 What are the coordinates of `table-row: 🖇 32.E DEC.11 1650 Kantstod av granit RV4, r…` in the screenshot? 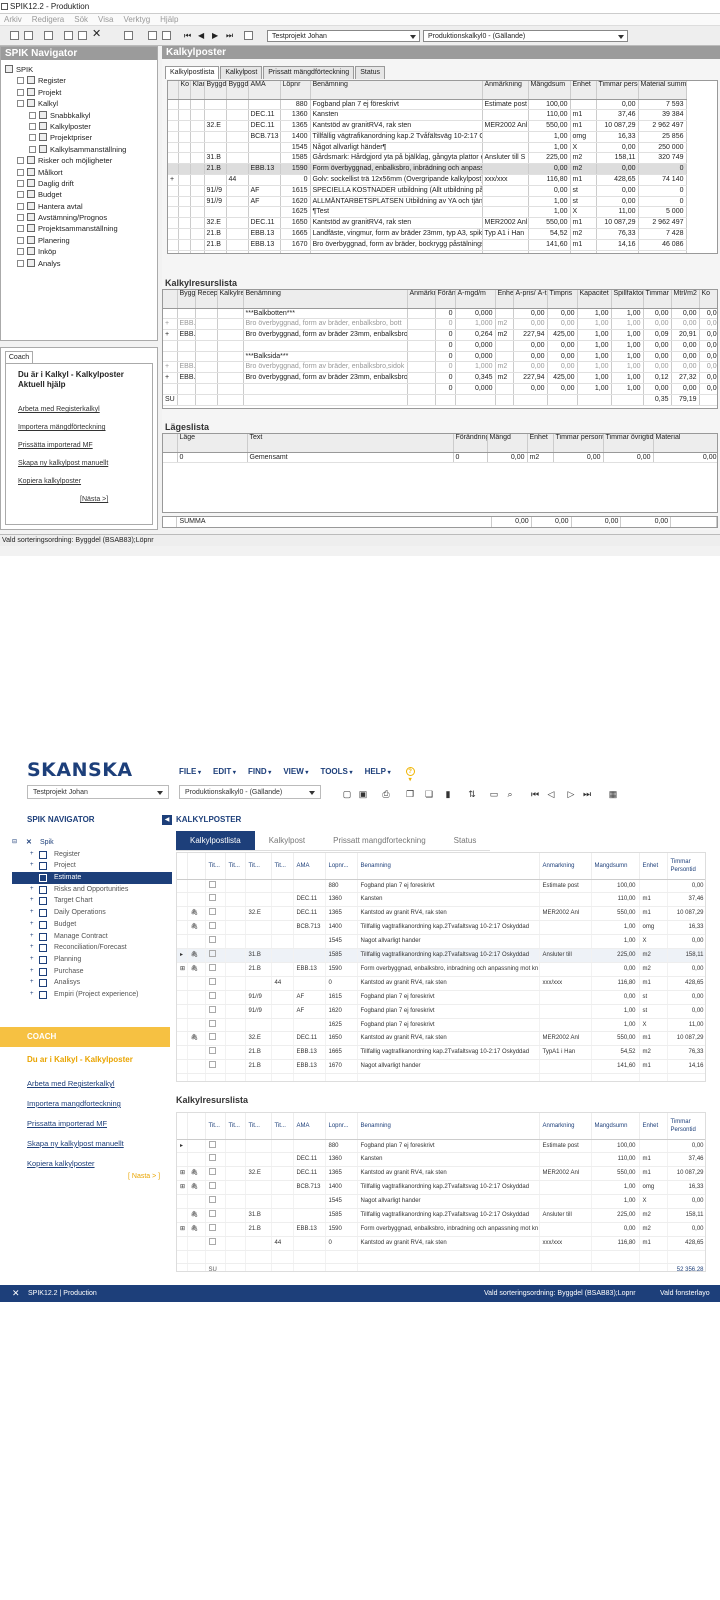 It's located at (441, 1039).